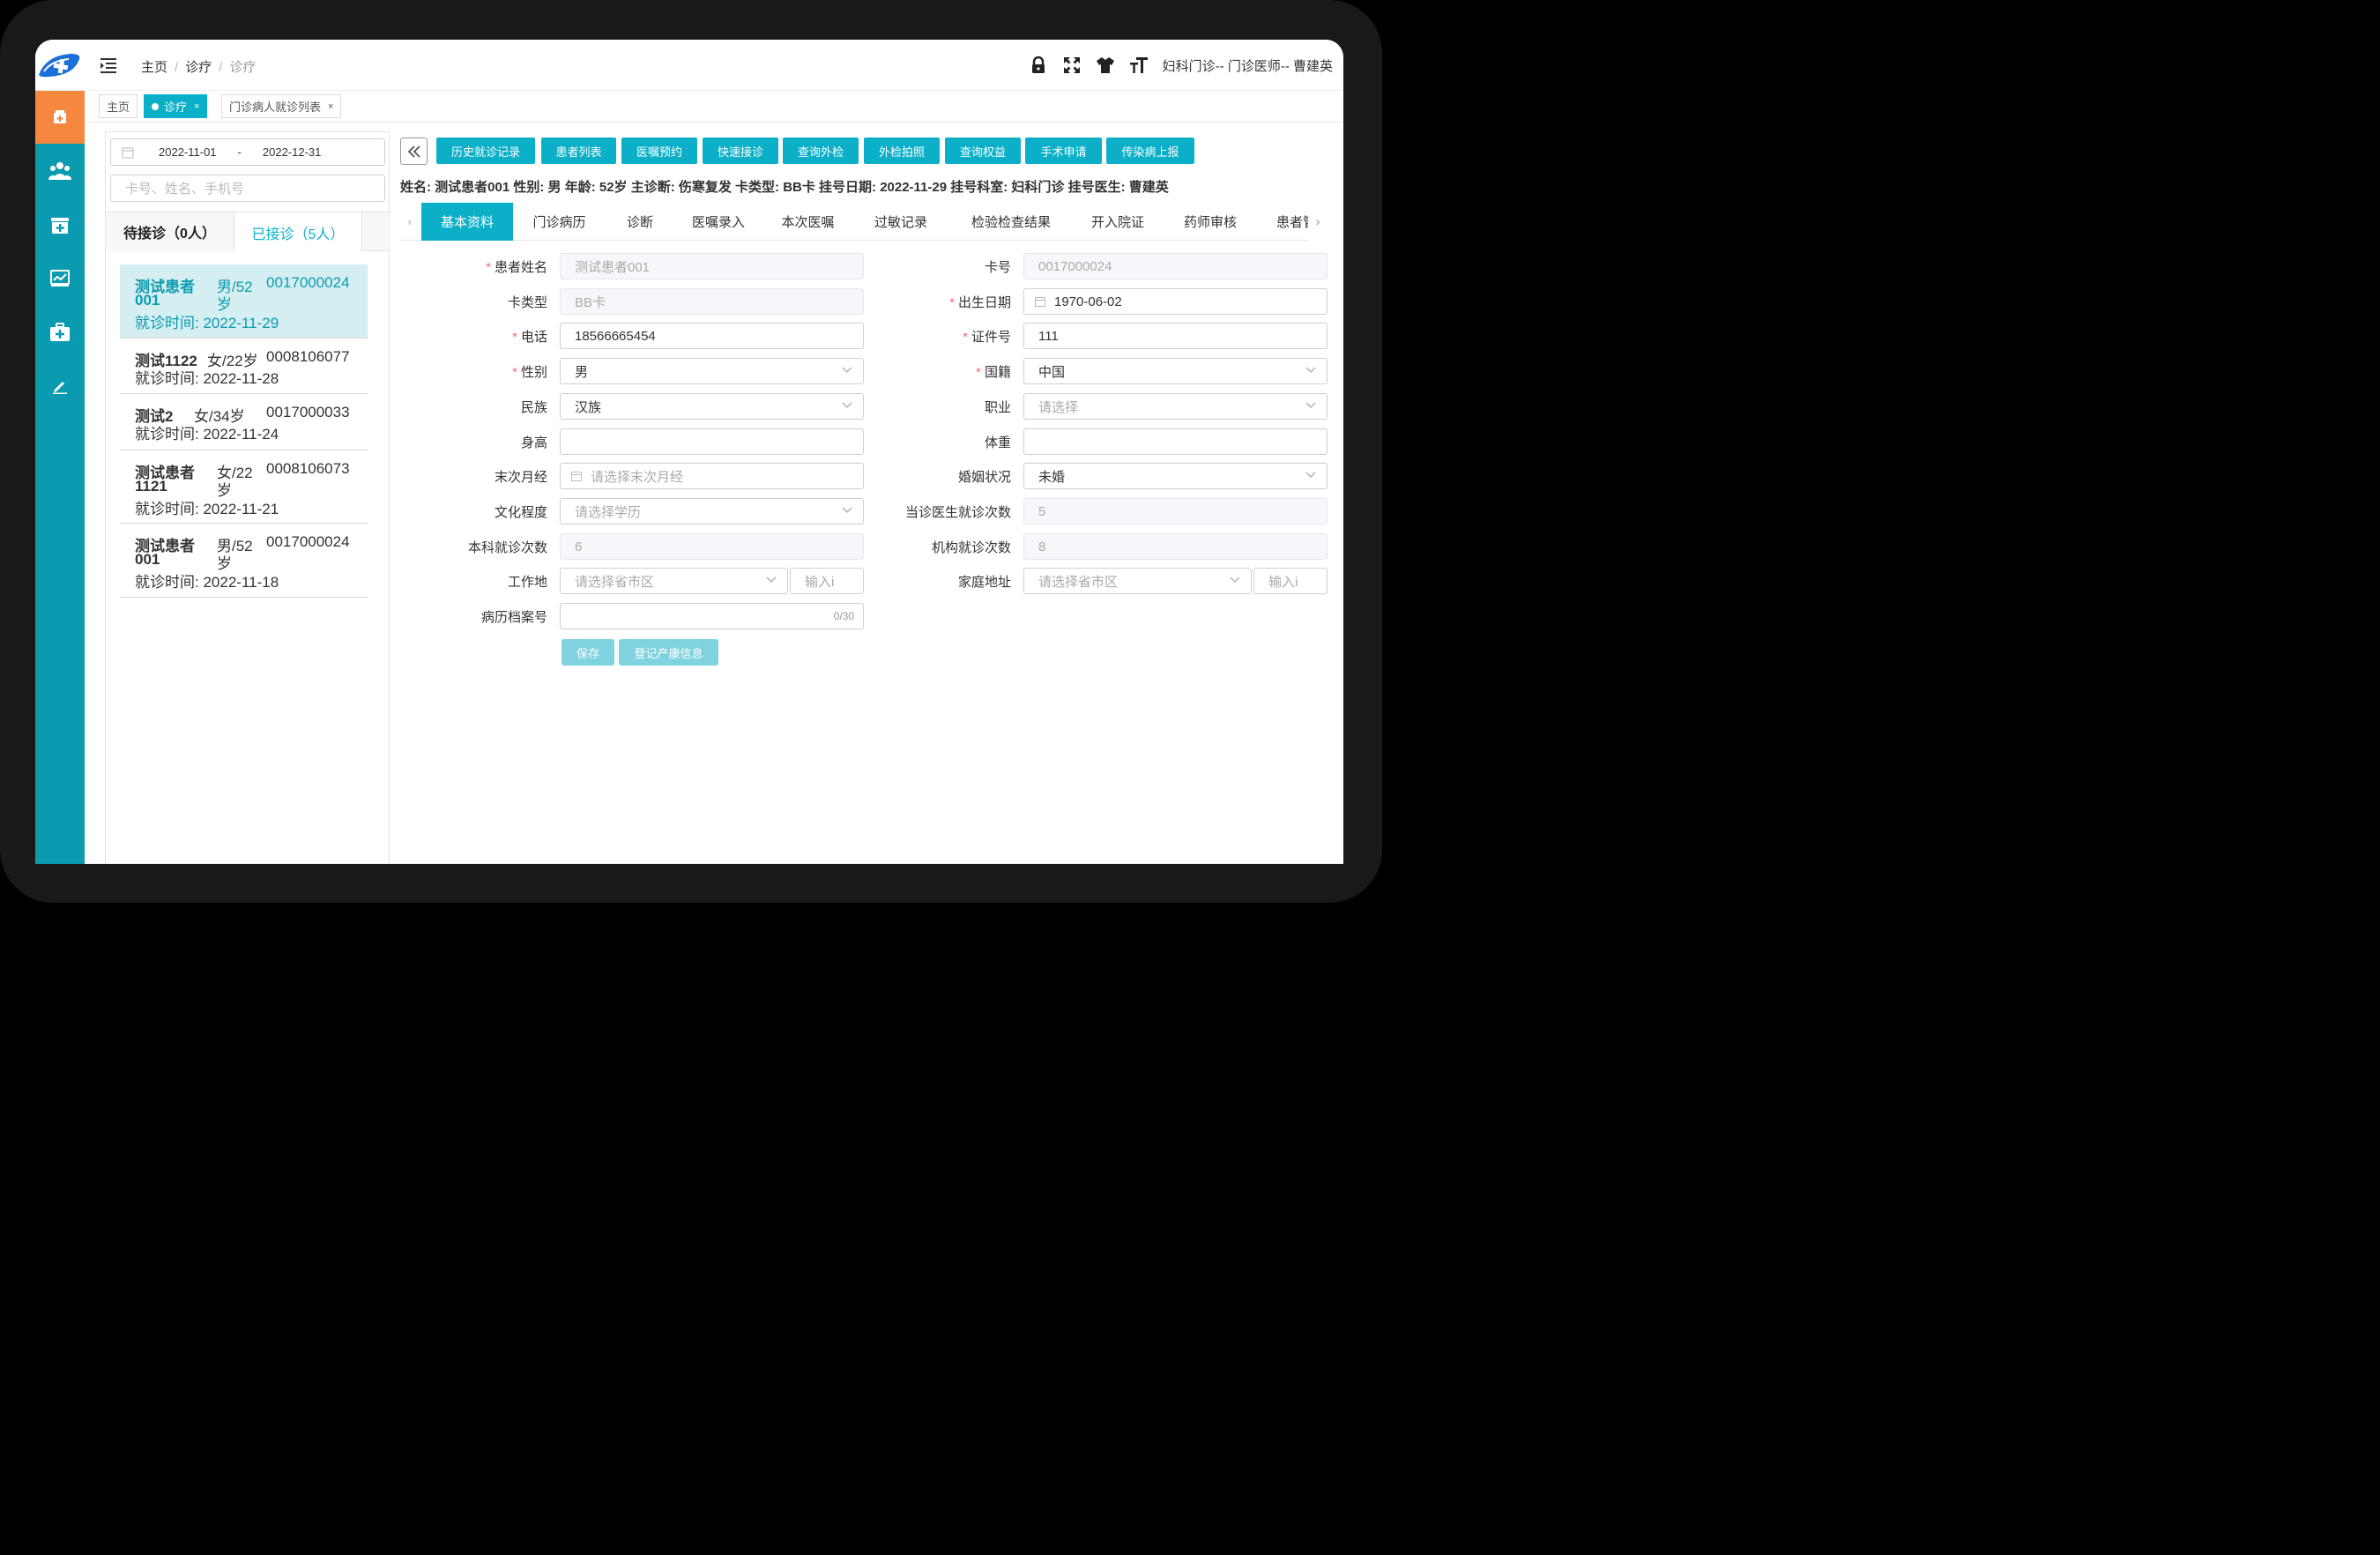 The height and width of the screenshot is (1555, 2380). I want to click on lock-icon, so click(1038, 65).